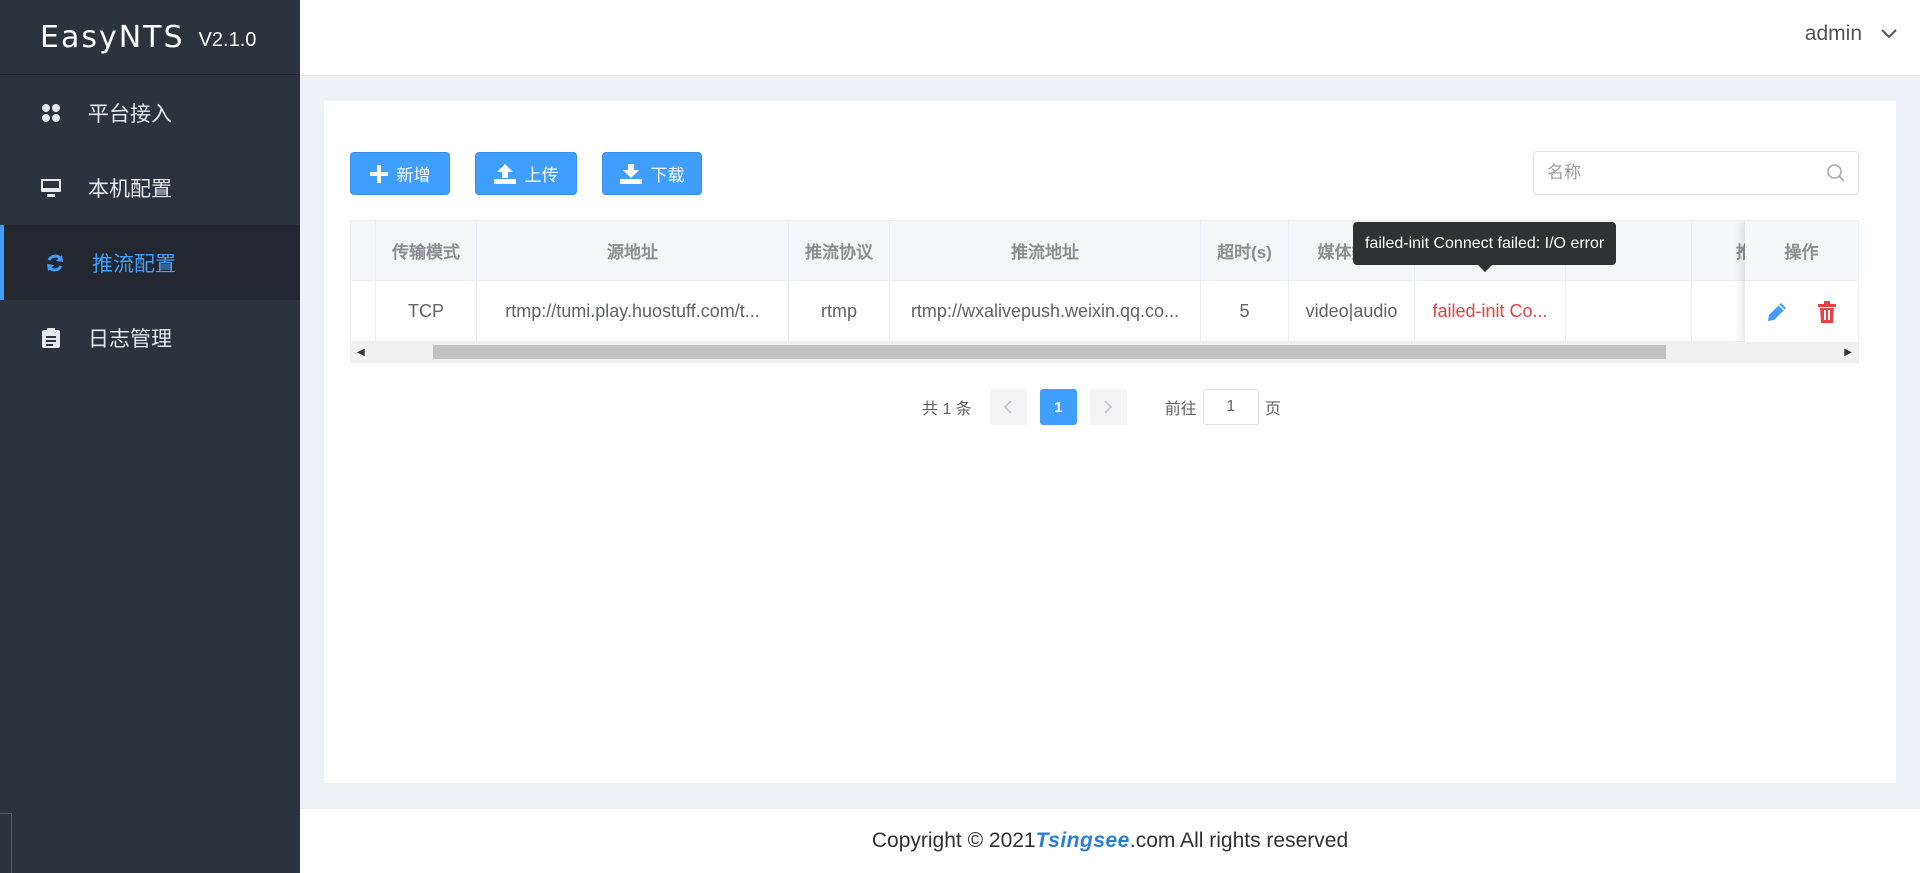 This screenshot has width=1920, height=873. I want to click on cell-empty, so click(1629, 311).